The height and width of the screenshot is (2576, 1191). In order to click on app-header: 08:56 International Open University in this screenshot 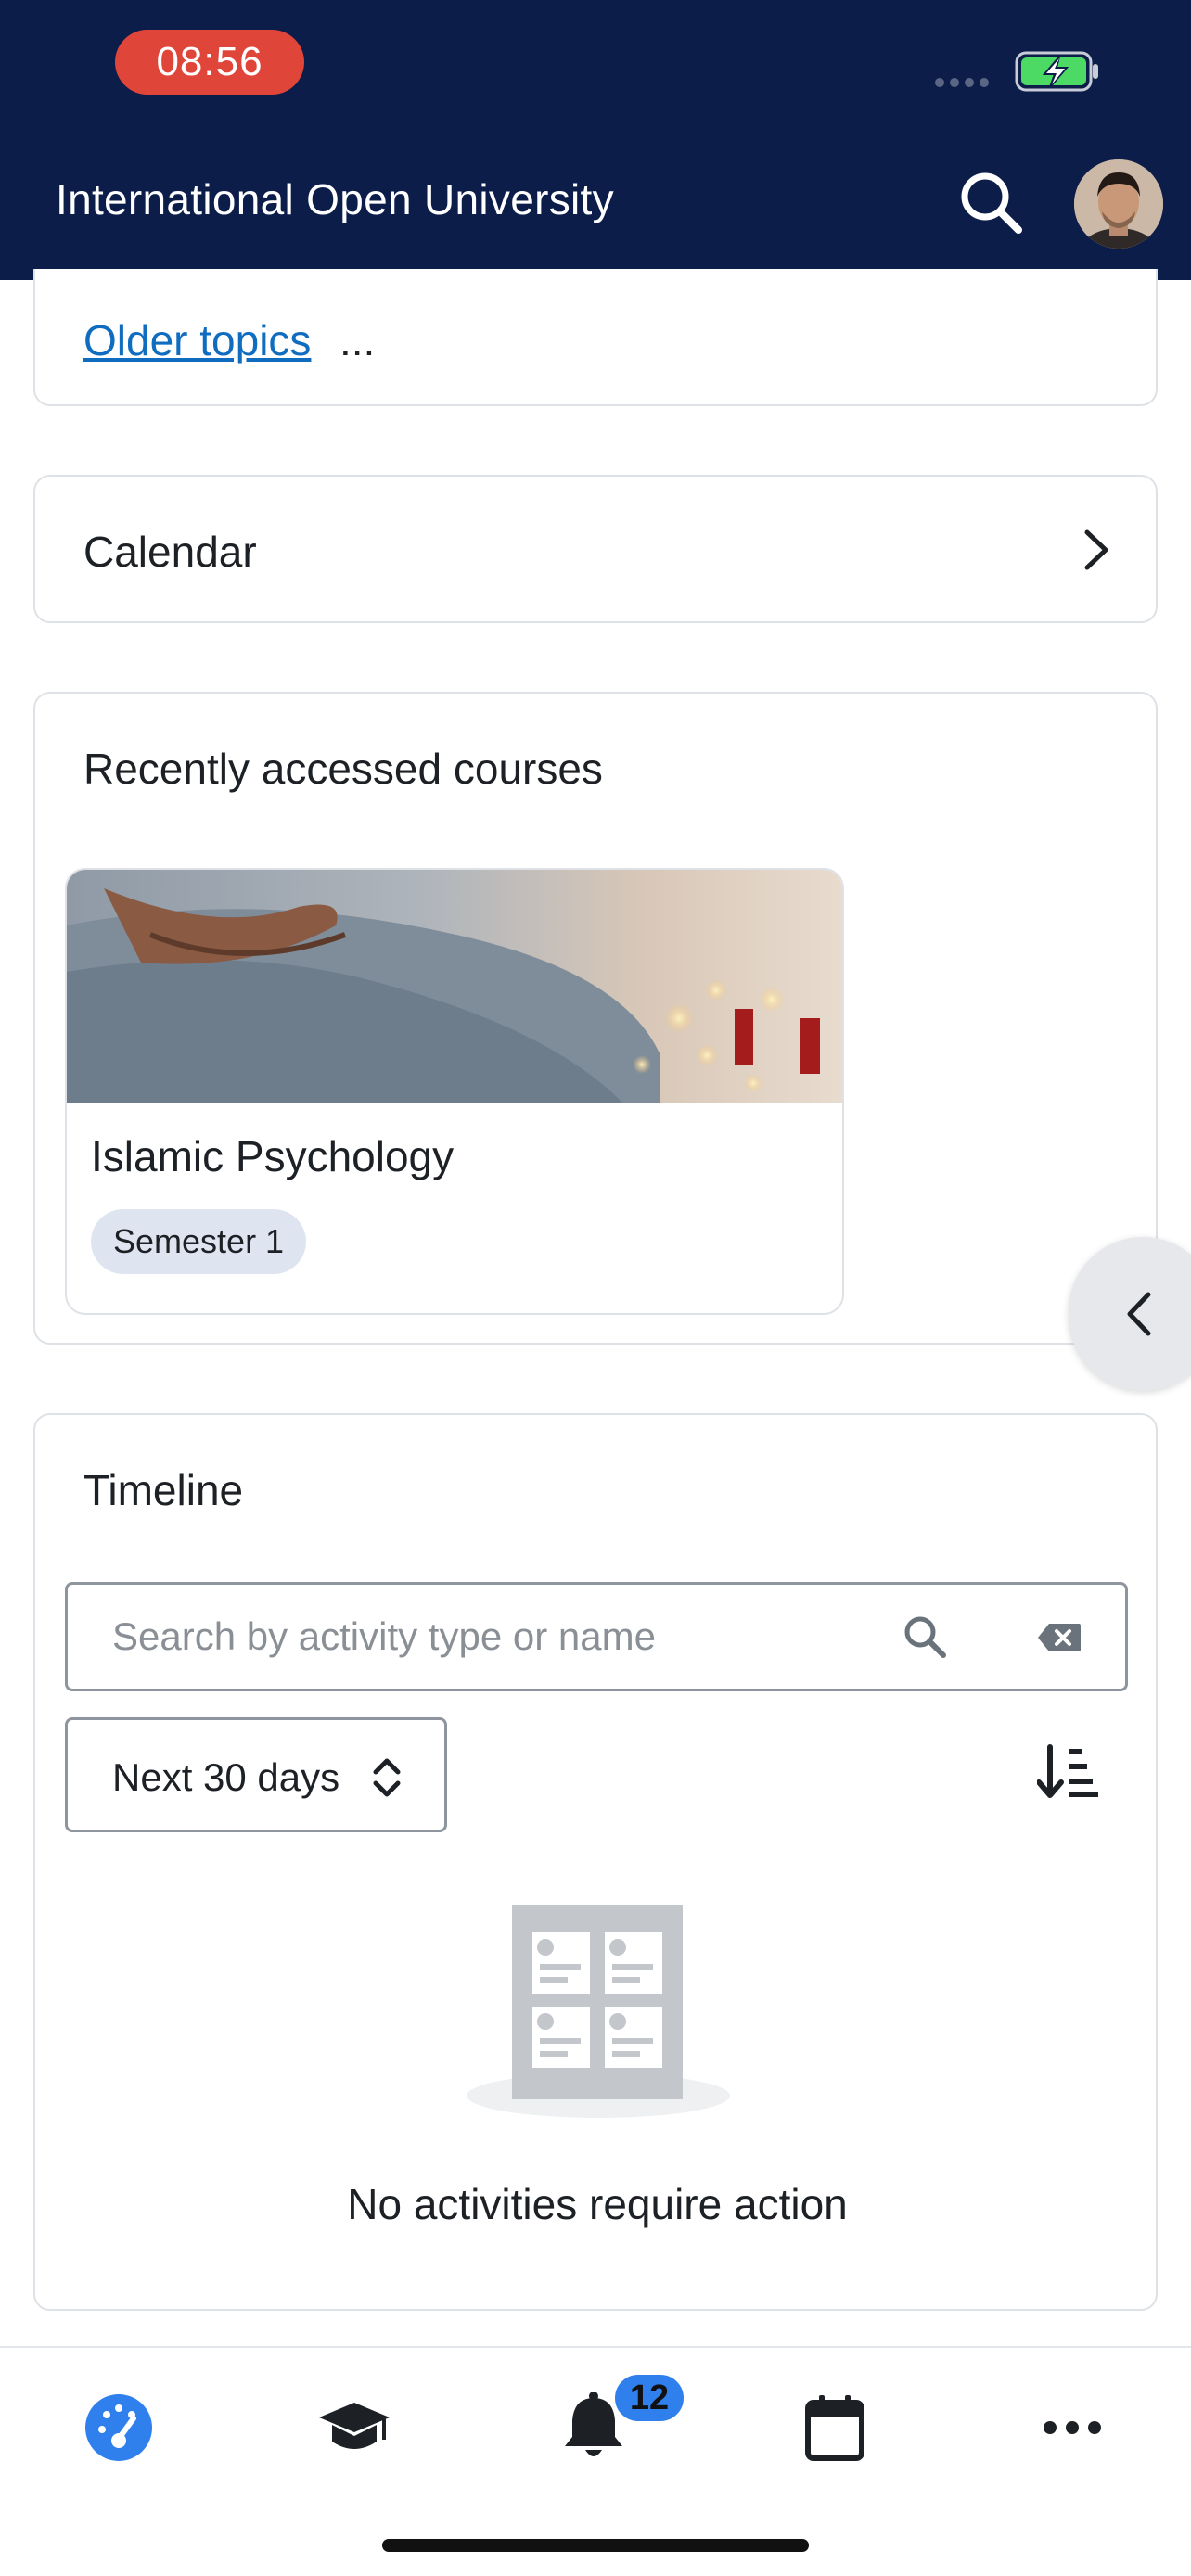, I will do `click(595, 140)`.